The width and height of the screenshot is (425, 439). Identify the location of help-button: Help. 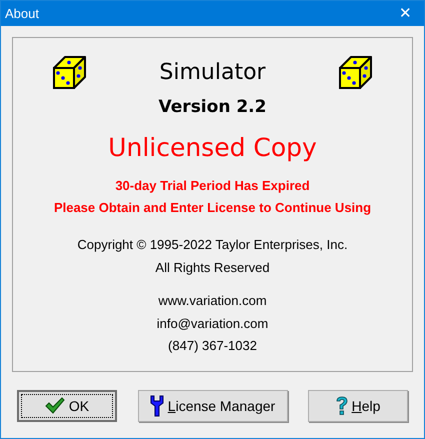
(358, 406).